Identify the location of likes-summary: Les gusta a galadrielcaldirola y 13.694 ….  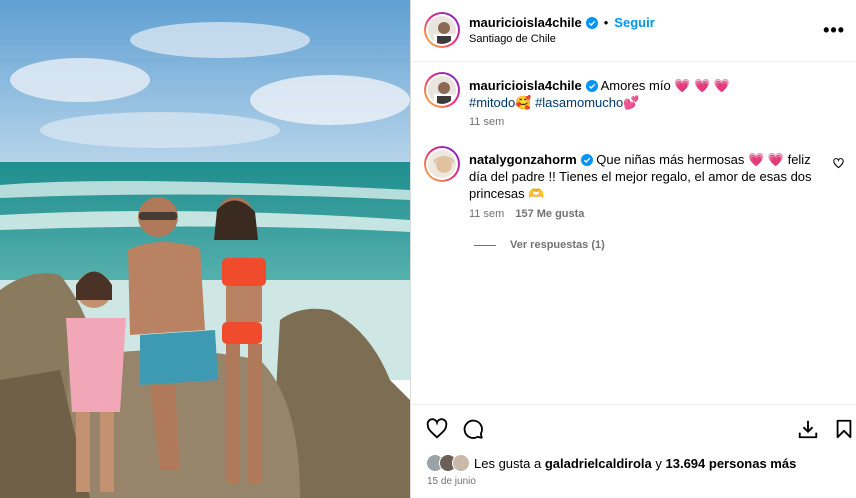
(635, 463).